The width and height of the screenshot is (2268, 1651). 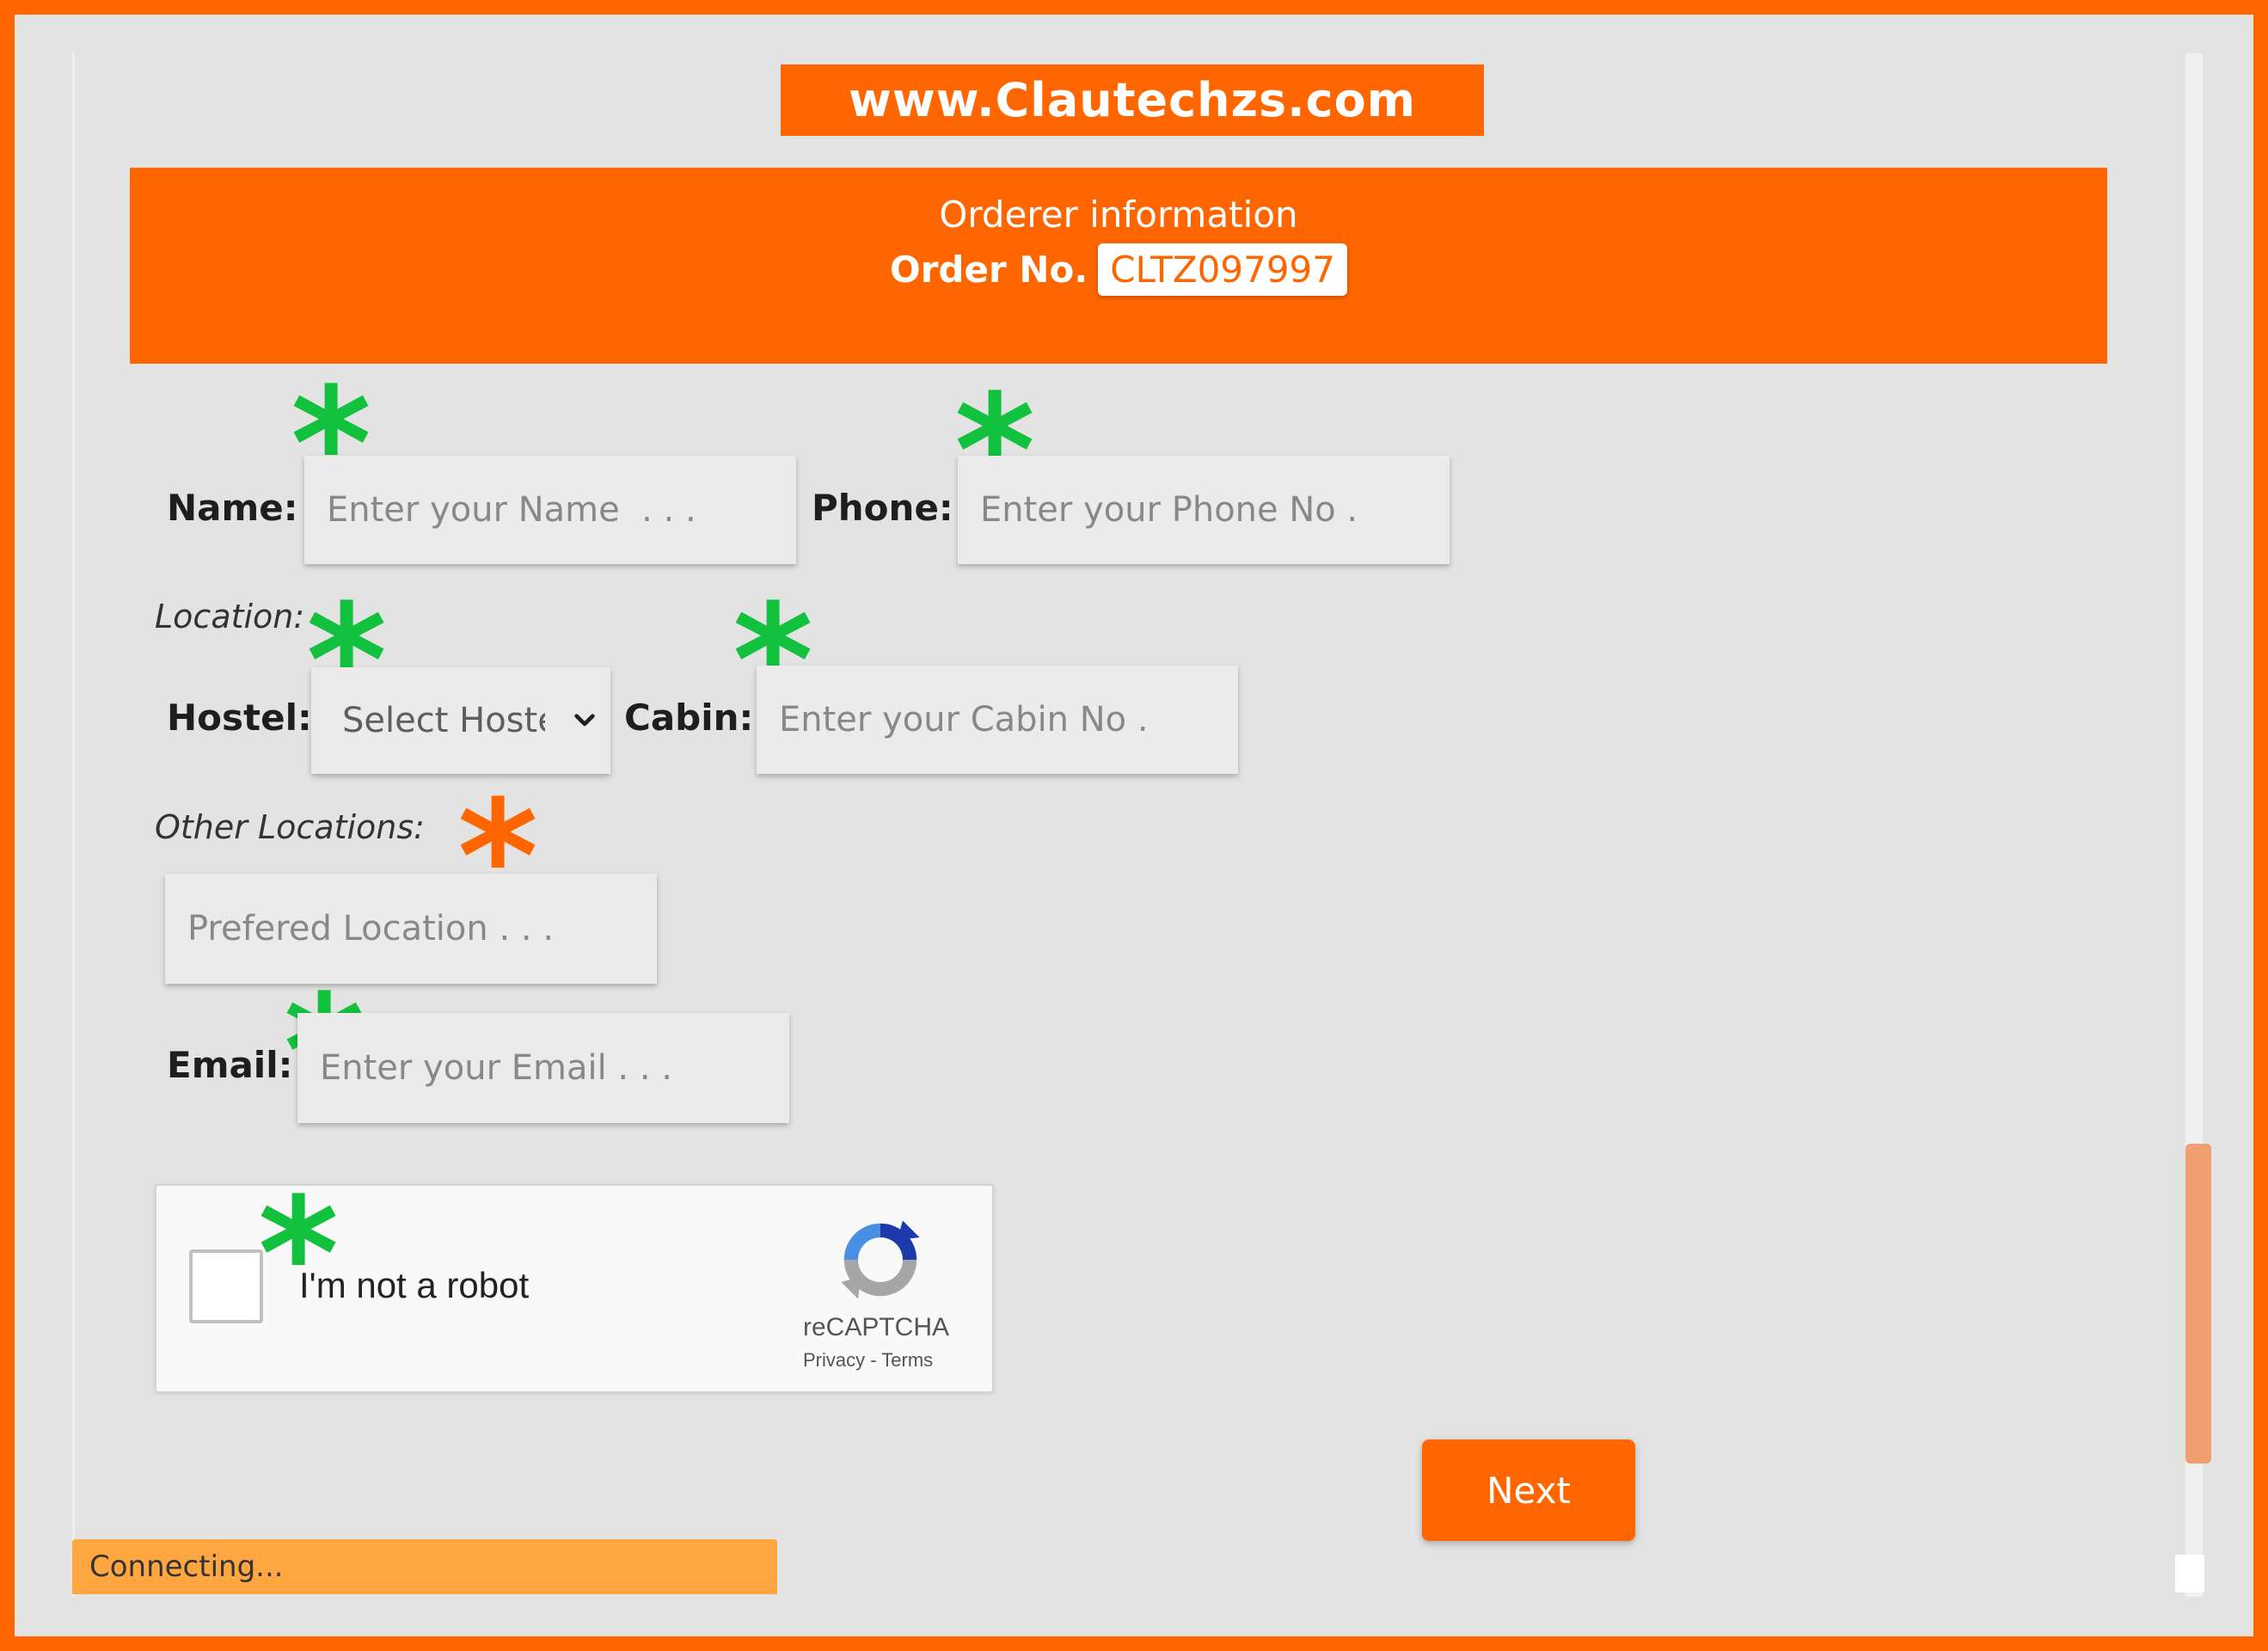 I want to click on recaptcha-logo-icon, so click(x=880, y=1259).